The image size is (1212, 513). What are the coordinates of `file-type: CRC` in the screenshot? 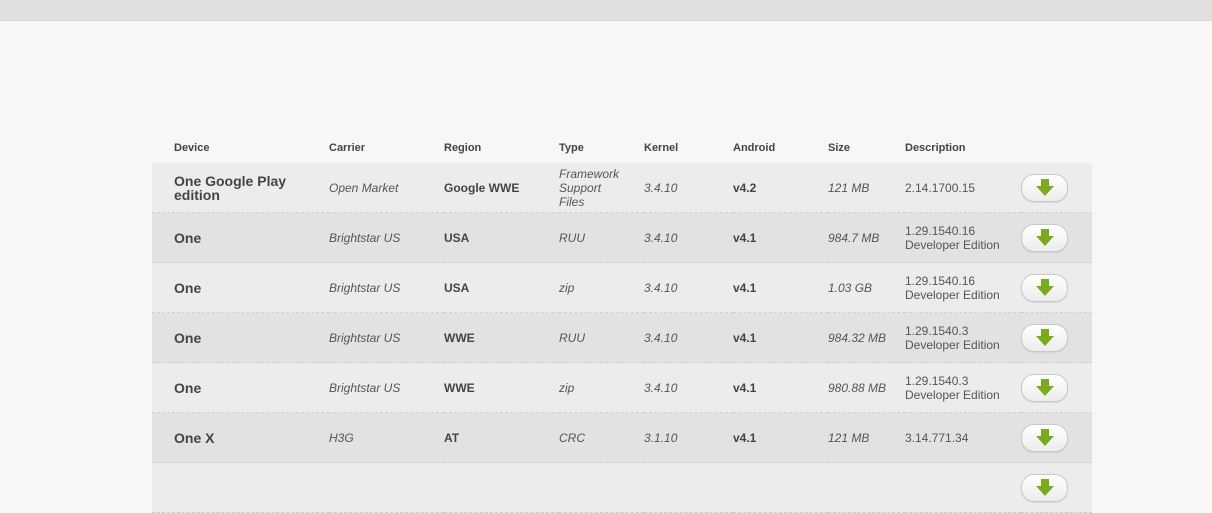 It's located at (572, 437).